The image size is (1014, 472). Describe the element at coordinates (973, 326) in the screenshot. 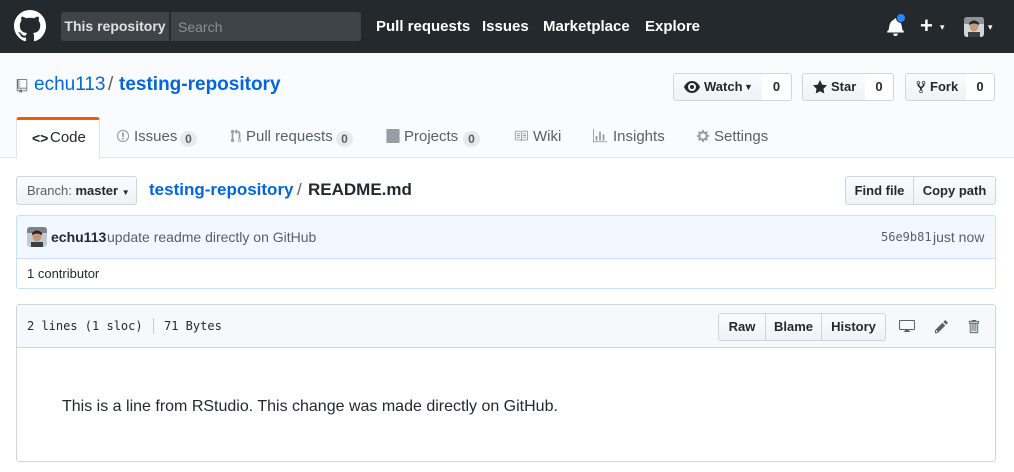

I see `trash-icon` at that location.